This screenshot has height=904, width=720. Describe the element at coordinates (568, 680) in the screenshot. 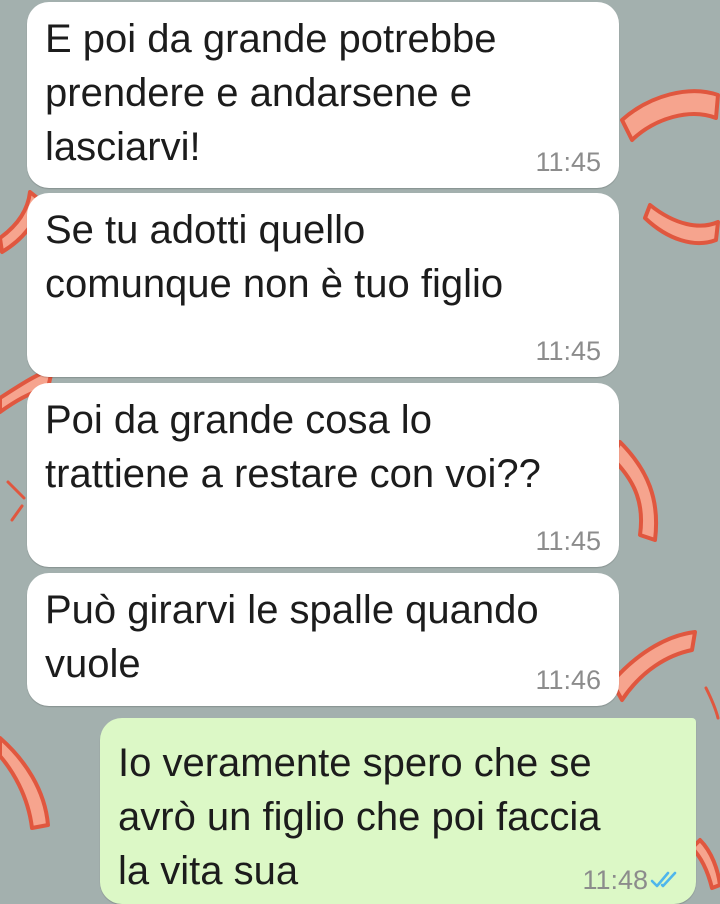

I see `message-timestamp: 11:46` at that location.